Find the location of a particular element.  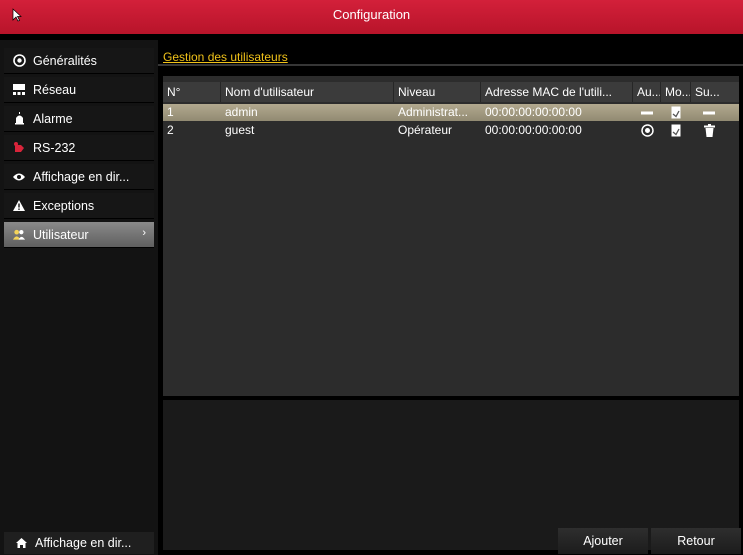

tab-user-management: Gestion des utilisateurs is located at coordinates (225, 57).